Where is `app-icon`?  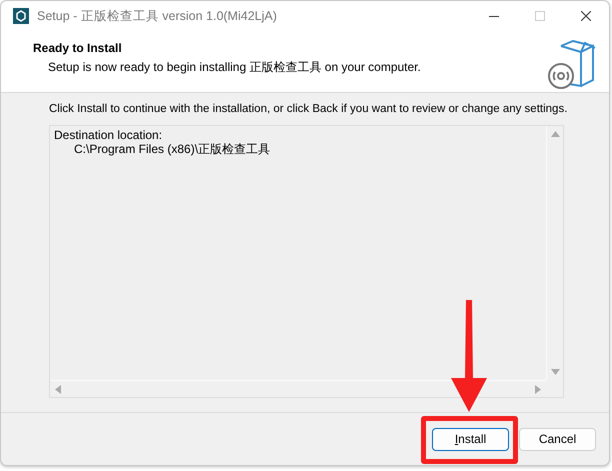 app-icon is located at coordinates (21, 16).